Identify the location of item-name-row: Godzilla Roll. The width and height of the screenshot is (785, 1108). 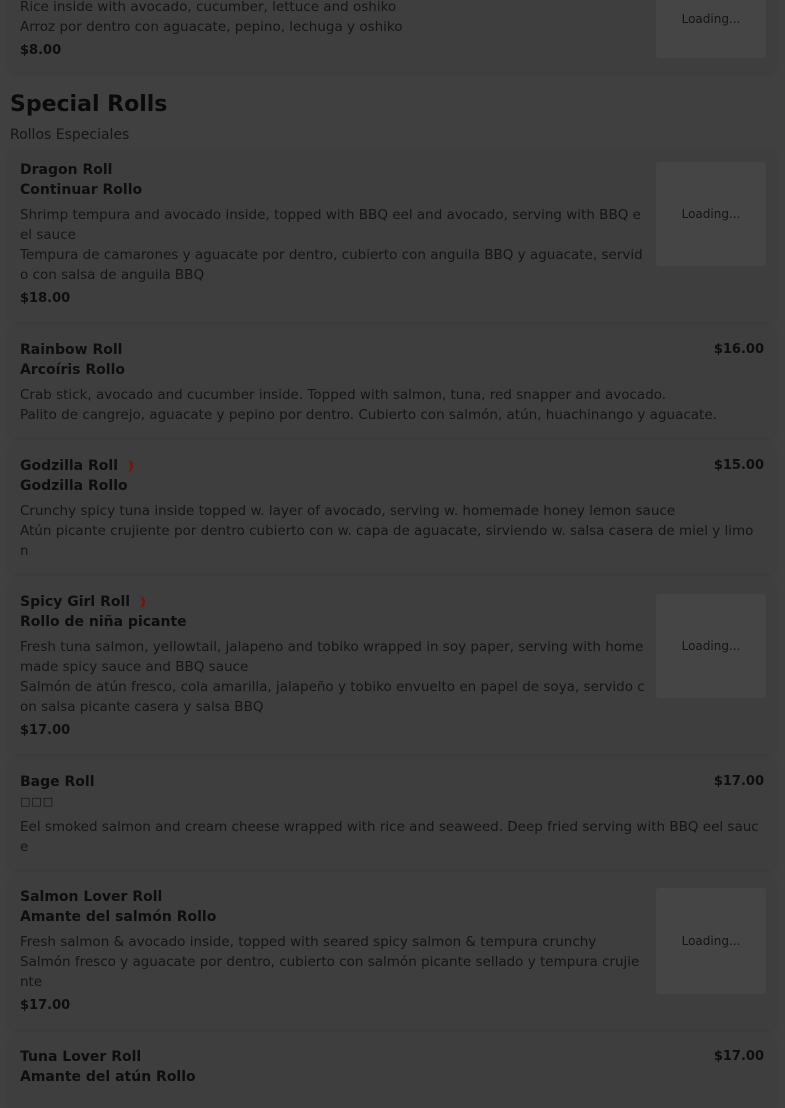
(78, 466).